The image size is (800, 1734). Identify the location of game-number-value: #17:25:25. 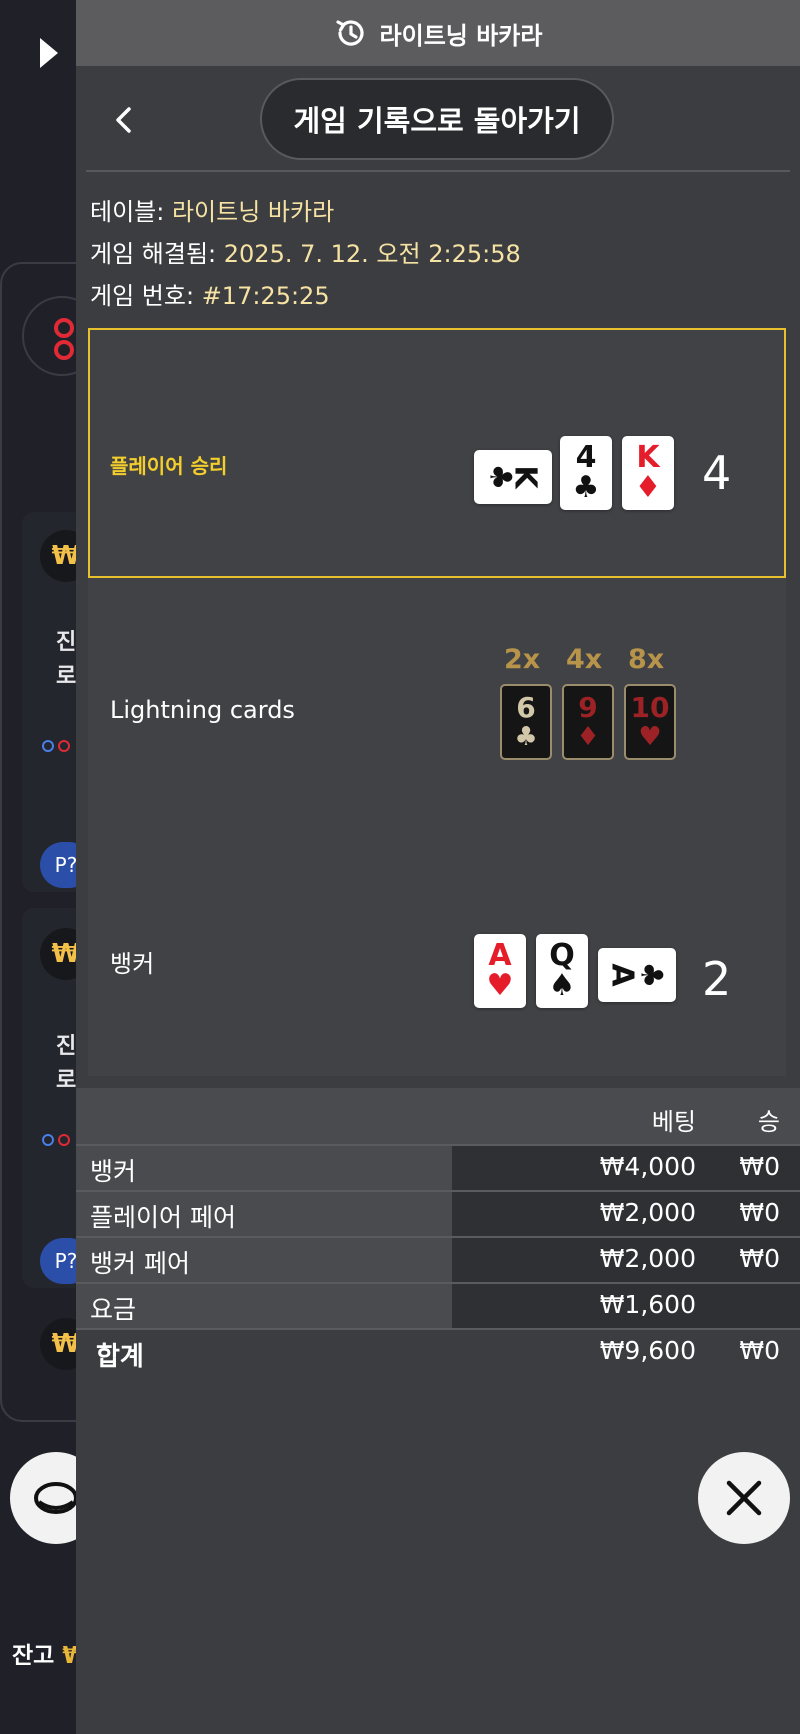
(265, 296).